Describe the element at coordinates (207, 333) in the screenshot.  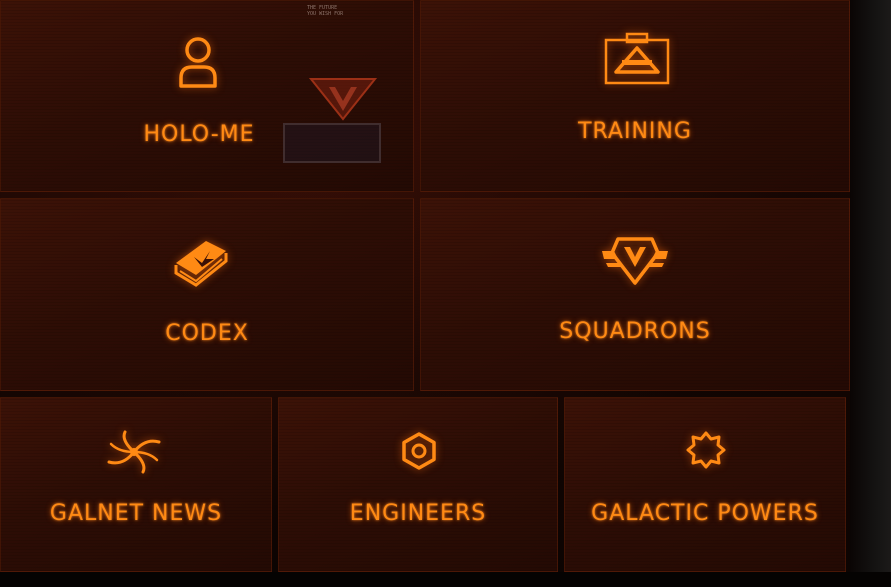
I see `tile-label: CODEX` at that location.